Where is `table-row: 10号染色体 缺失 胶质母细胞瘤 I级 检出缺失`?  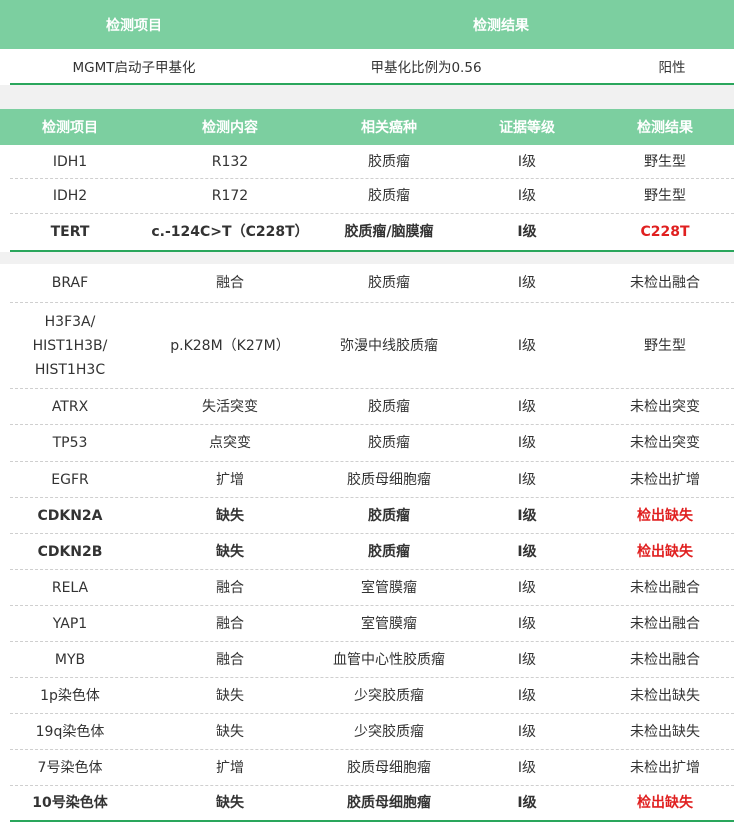 table-row: 10号染色体 缺失 胶质母细胞瘤 I级 检出缺失 is located at coordinates (367, 803).